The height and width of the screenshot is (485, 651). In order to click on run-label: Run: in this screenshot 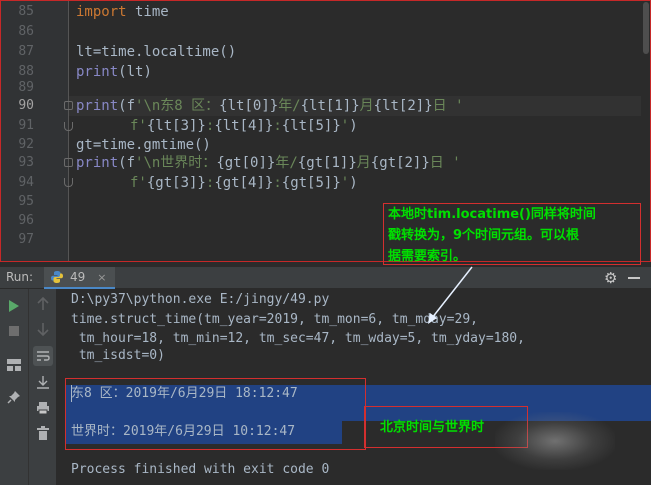, I will do `click(20, 277)`.